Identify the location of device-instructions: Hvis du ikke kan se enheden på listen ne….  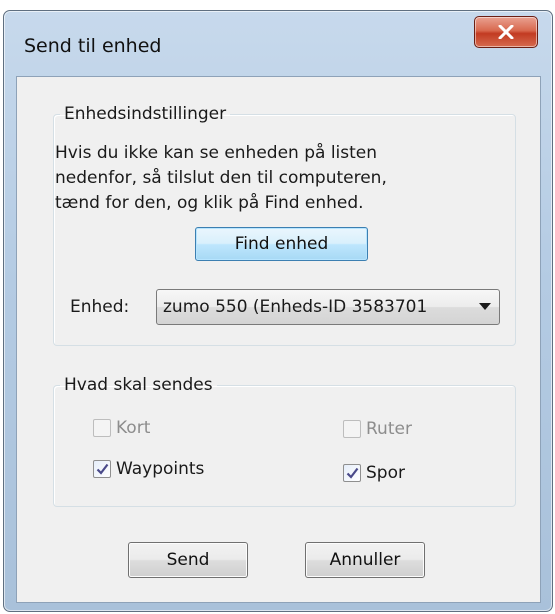
(265, 178).